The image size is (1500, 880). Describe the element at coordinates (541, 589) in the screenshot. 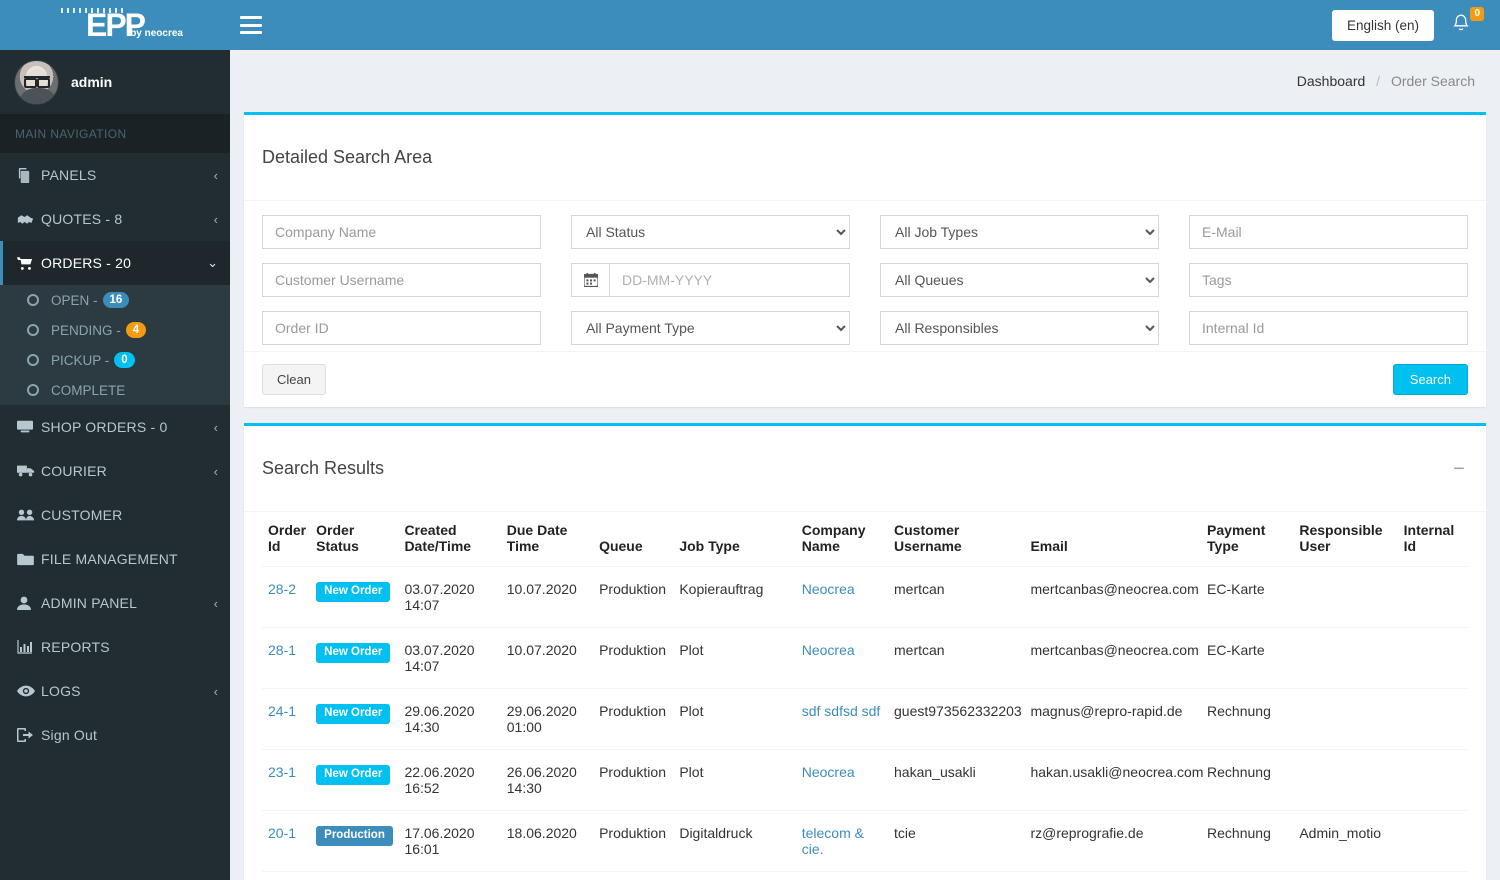

I see `cell-due-date: 10.07.2020` at that location.